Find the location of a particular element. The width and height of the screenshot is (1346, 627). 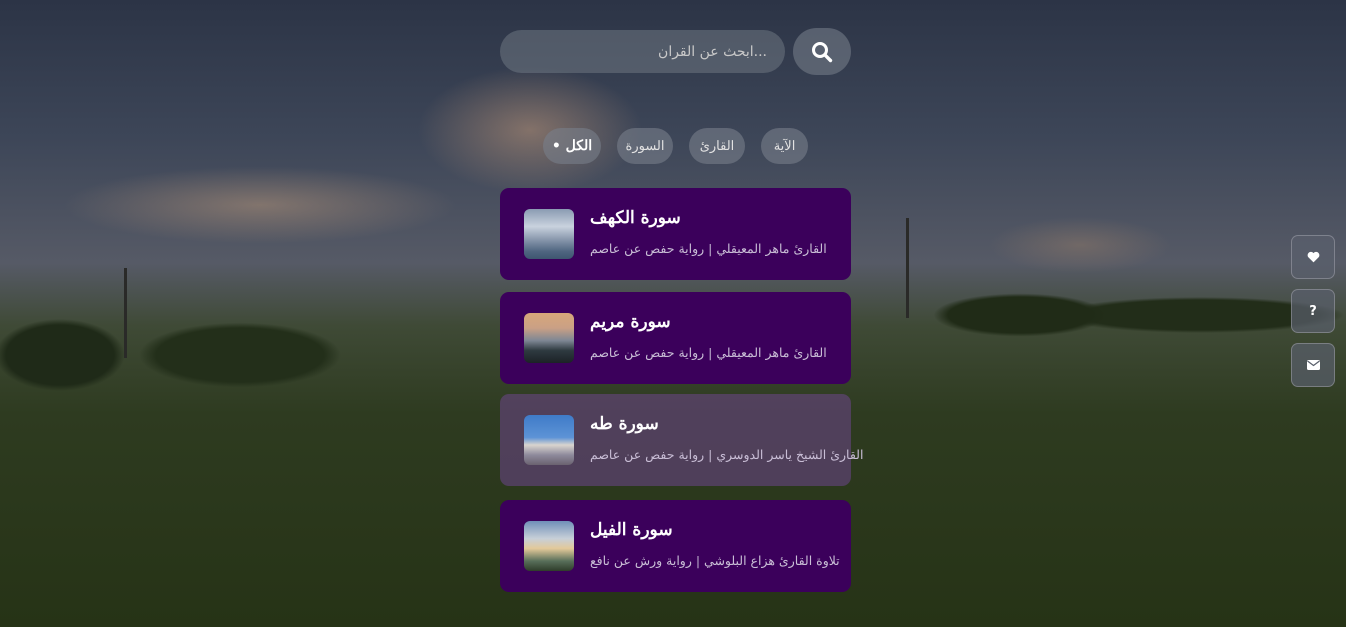

heart-icon is located at coordinates (1313, 257).